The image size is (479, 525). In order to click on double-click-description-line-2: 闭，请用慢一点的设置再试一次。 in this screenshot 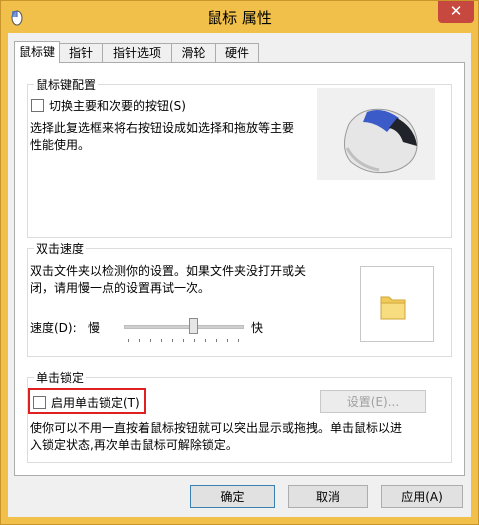, I will do `click(120, 288)`.